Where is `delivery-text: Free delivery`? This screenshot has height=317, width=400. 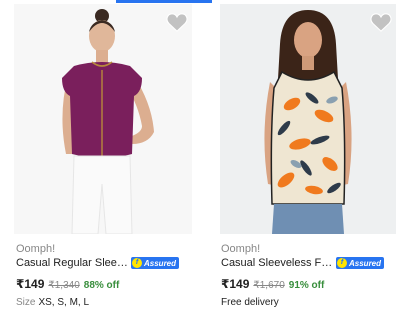
delivery-text: Free delivery is located at coordinates (250, 302).